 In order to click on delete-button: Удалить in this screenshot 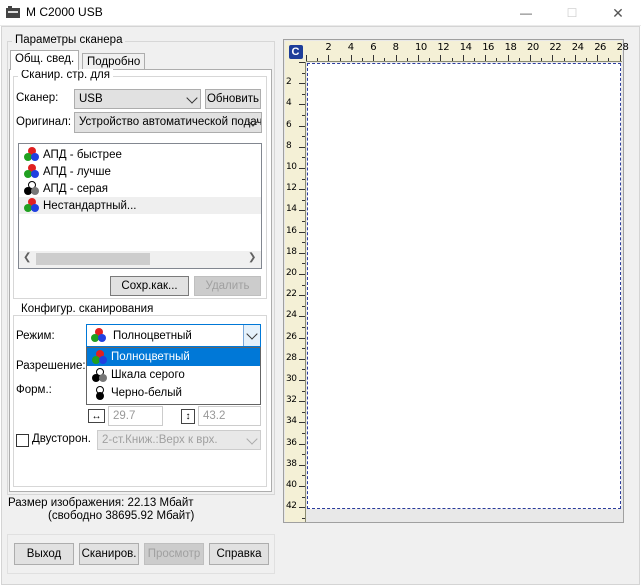, I will do `click(227, 286)`.